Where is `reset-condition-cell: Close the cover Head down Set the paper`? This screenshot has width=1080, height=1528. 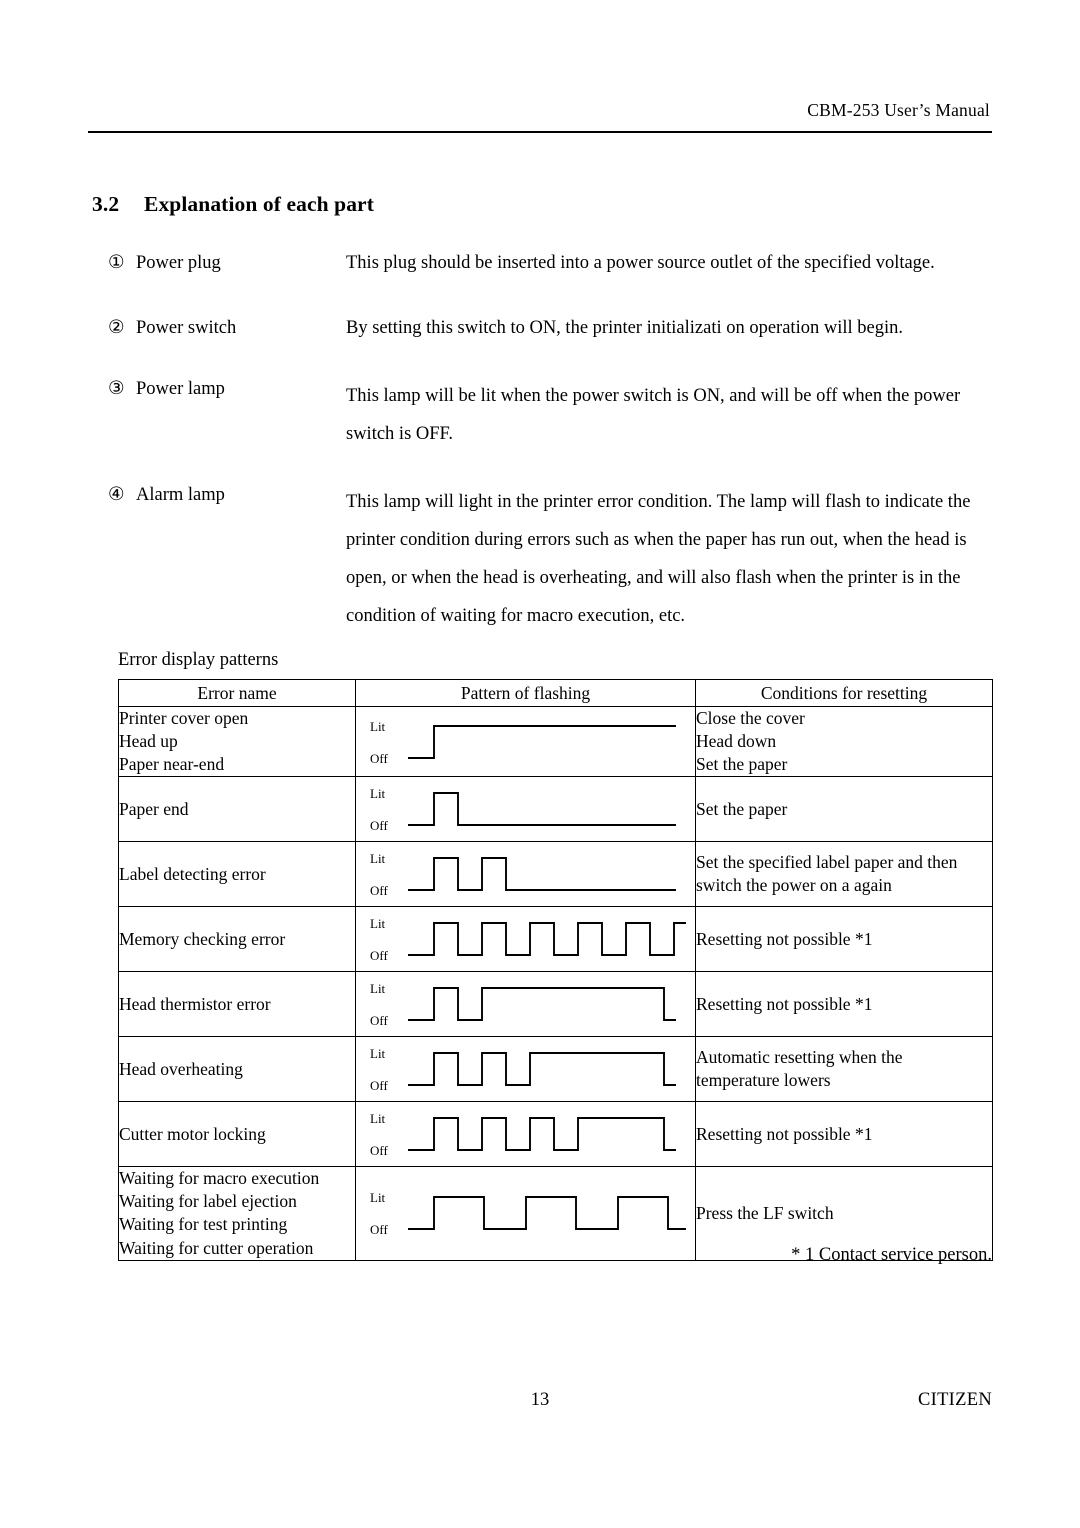 reset-condition-cell: Close the cover Head down Set the paper is located at coordinates (844, 741).